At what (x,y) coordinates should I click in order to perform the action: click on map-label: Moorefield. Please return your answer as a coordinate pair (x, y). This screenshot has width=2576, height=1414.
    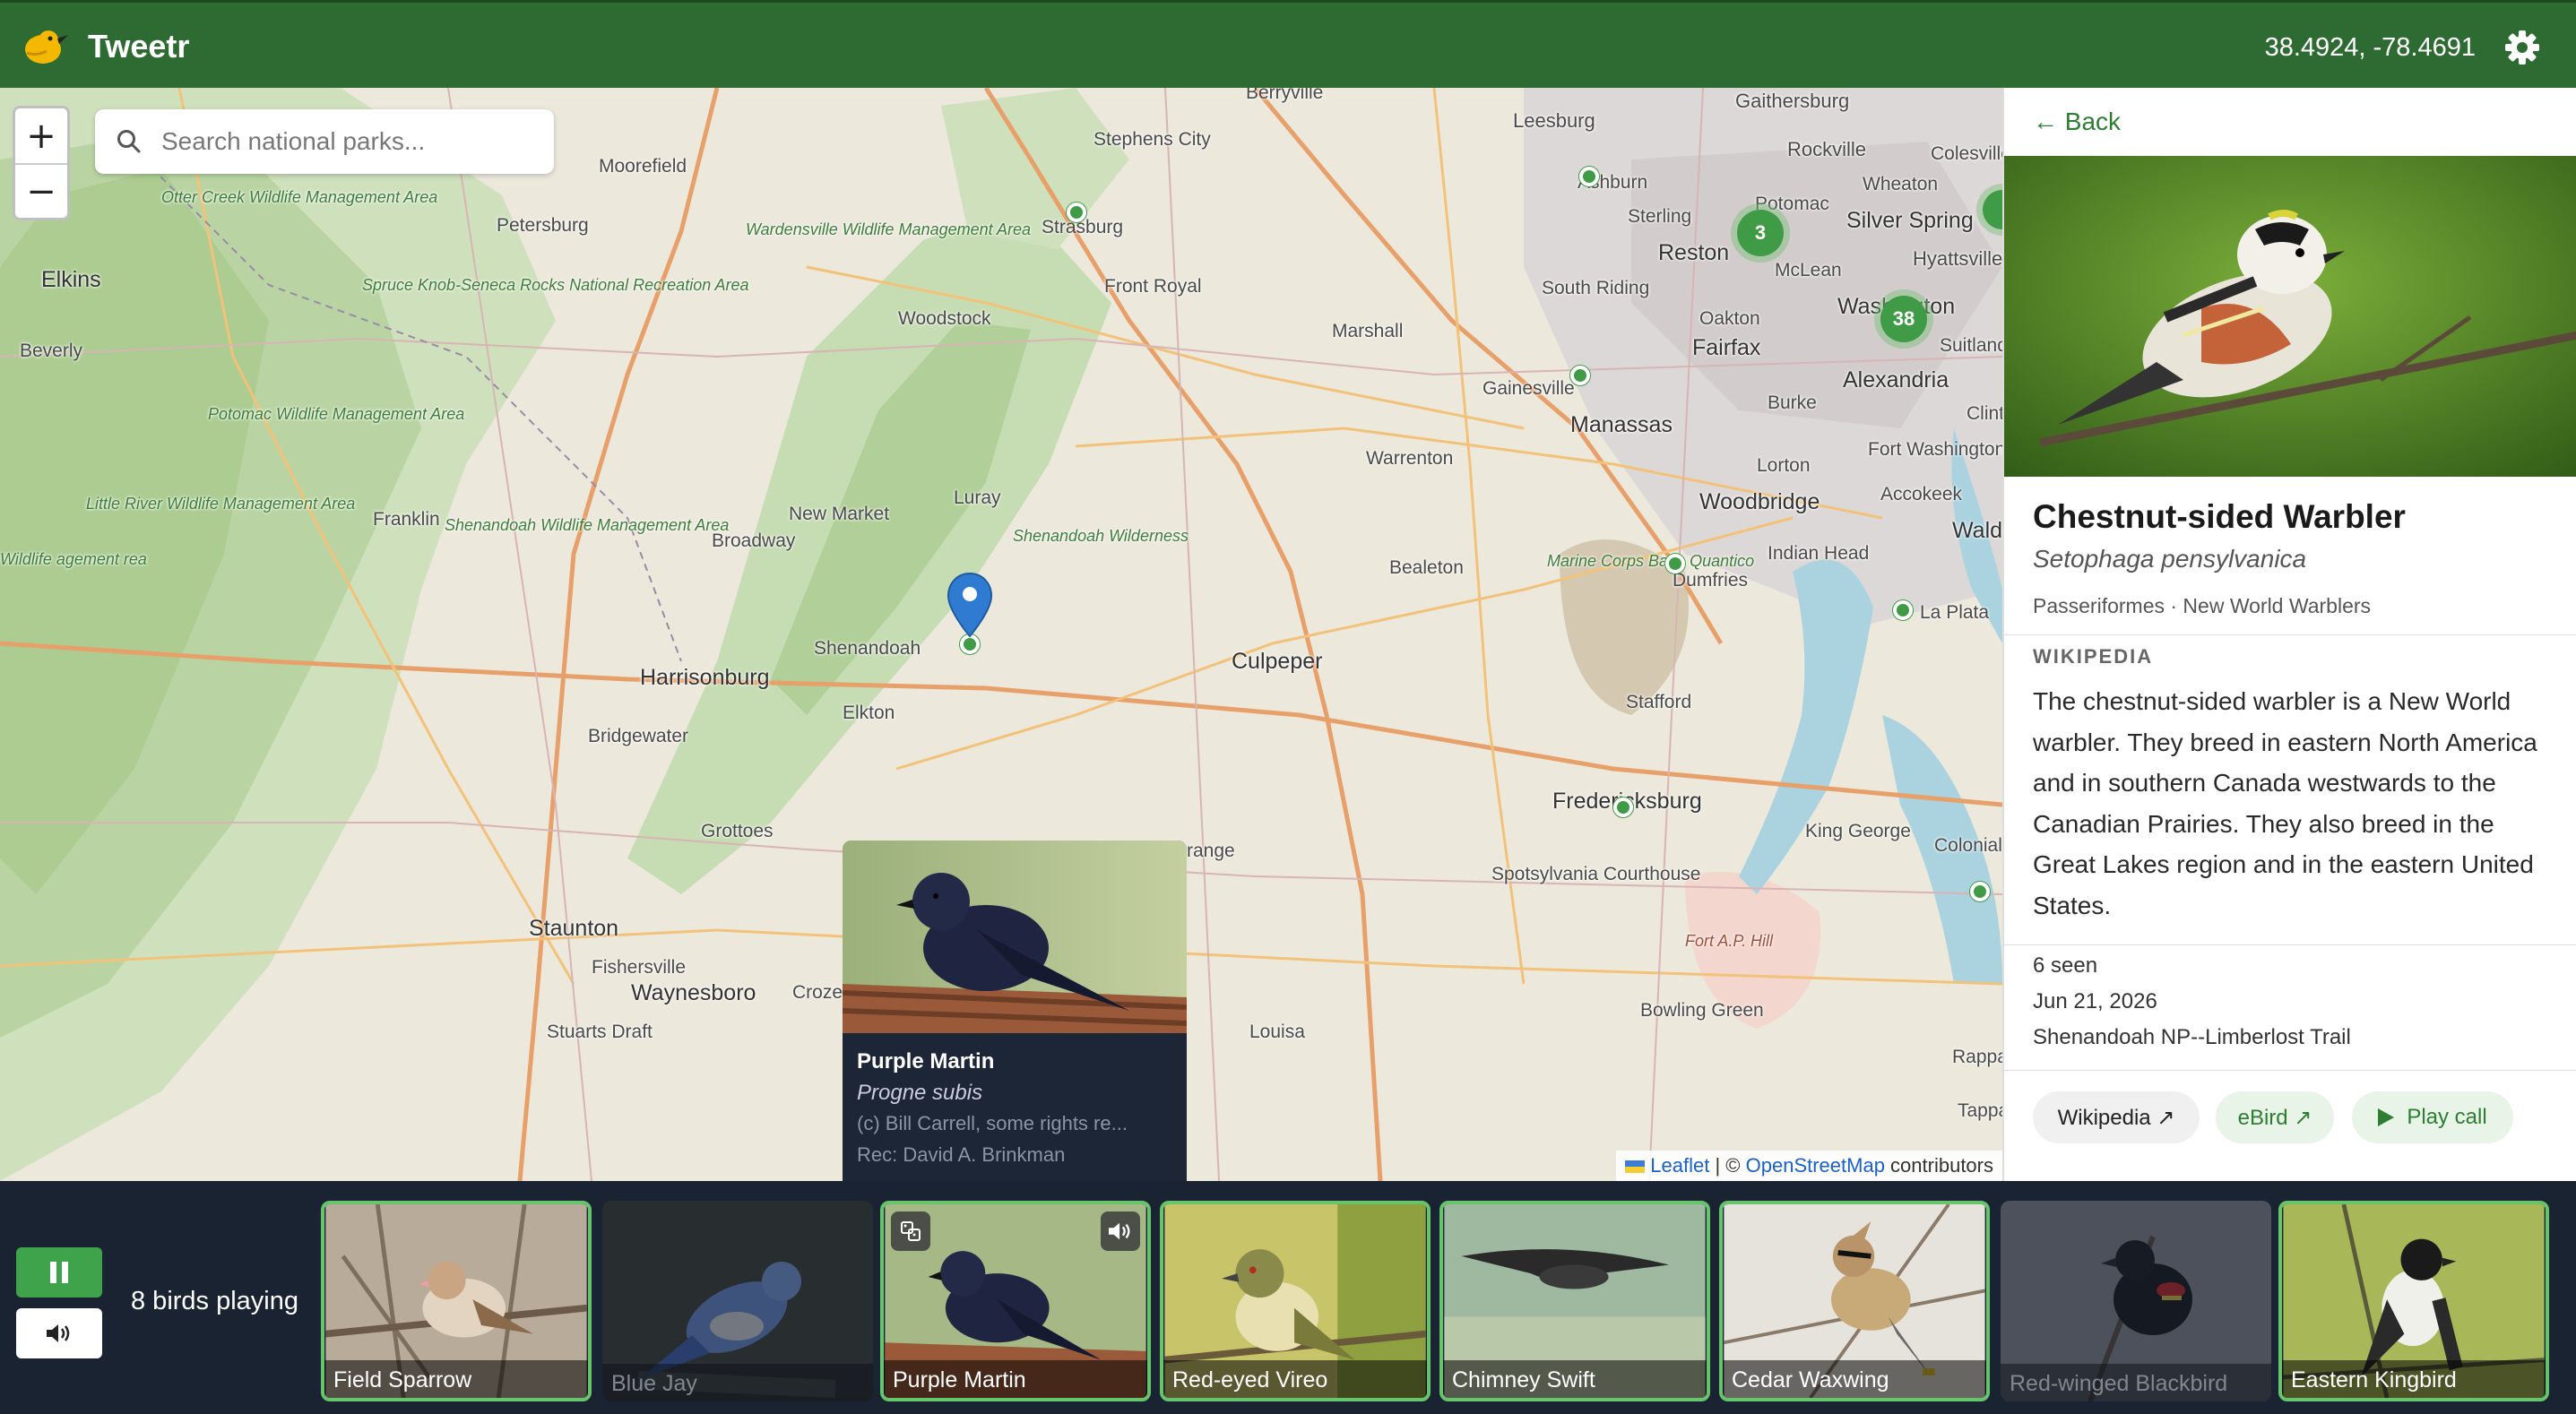
    Looking at the image, I should click on (643, 166).